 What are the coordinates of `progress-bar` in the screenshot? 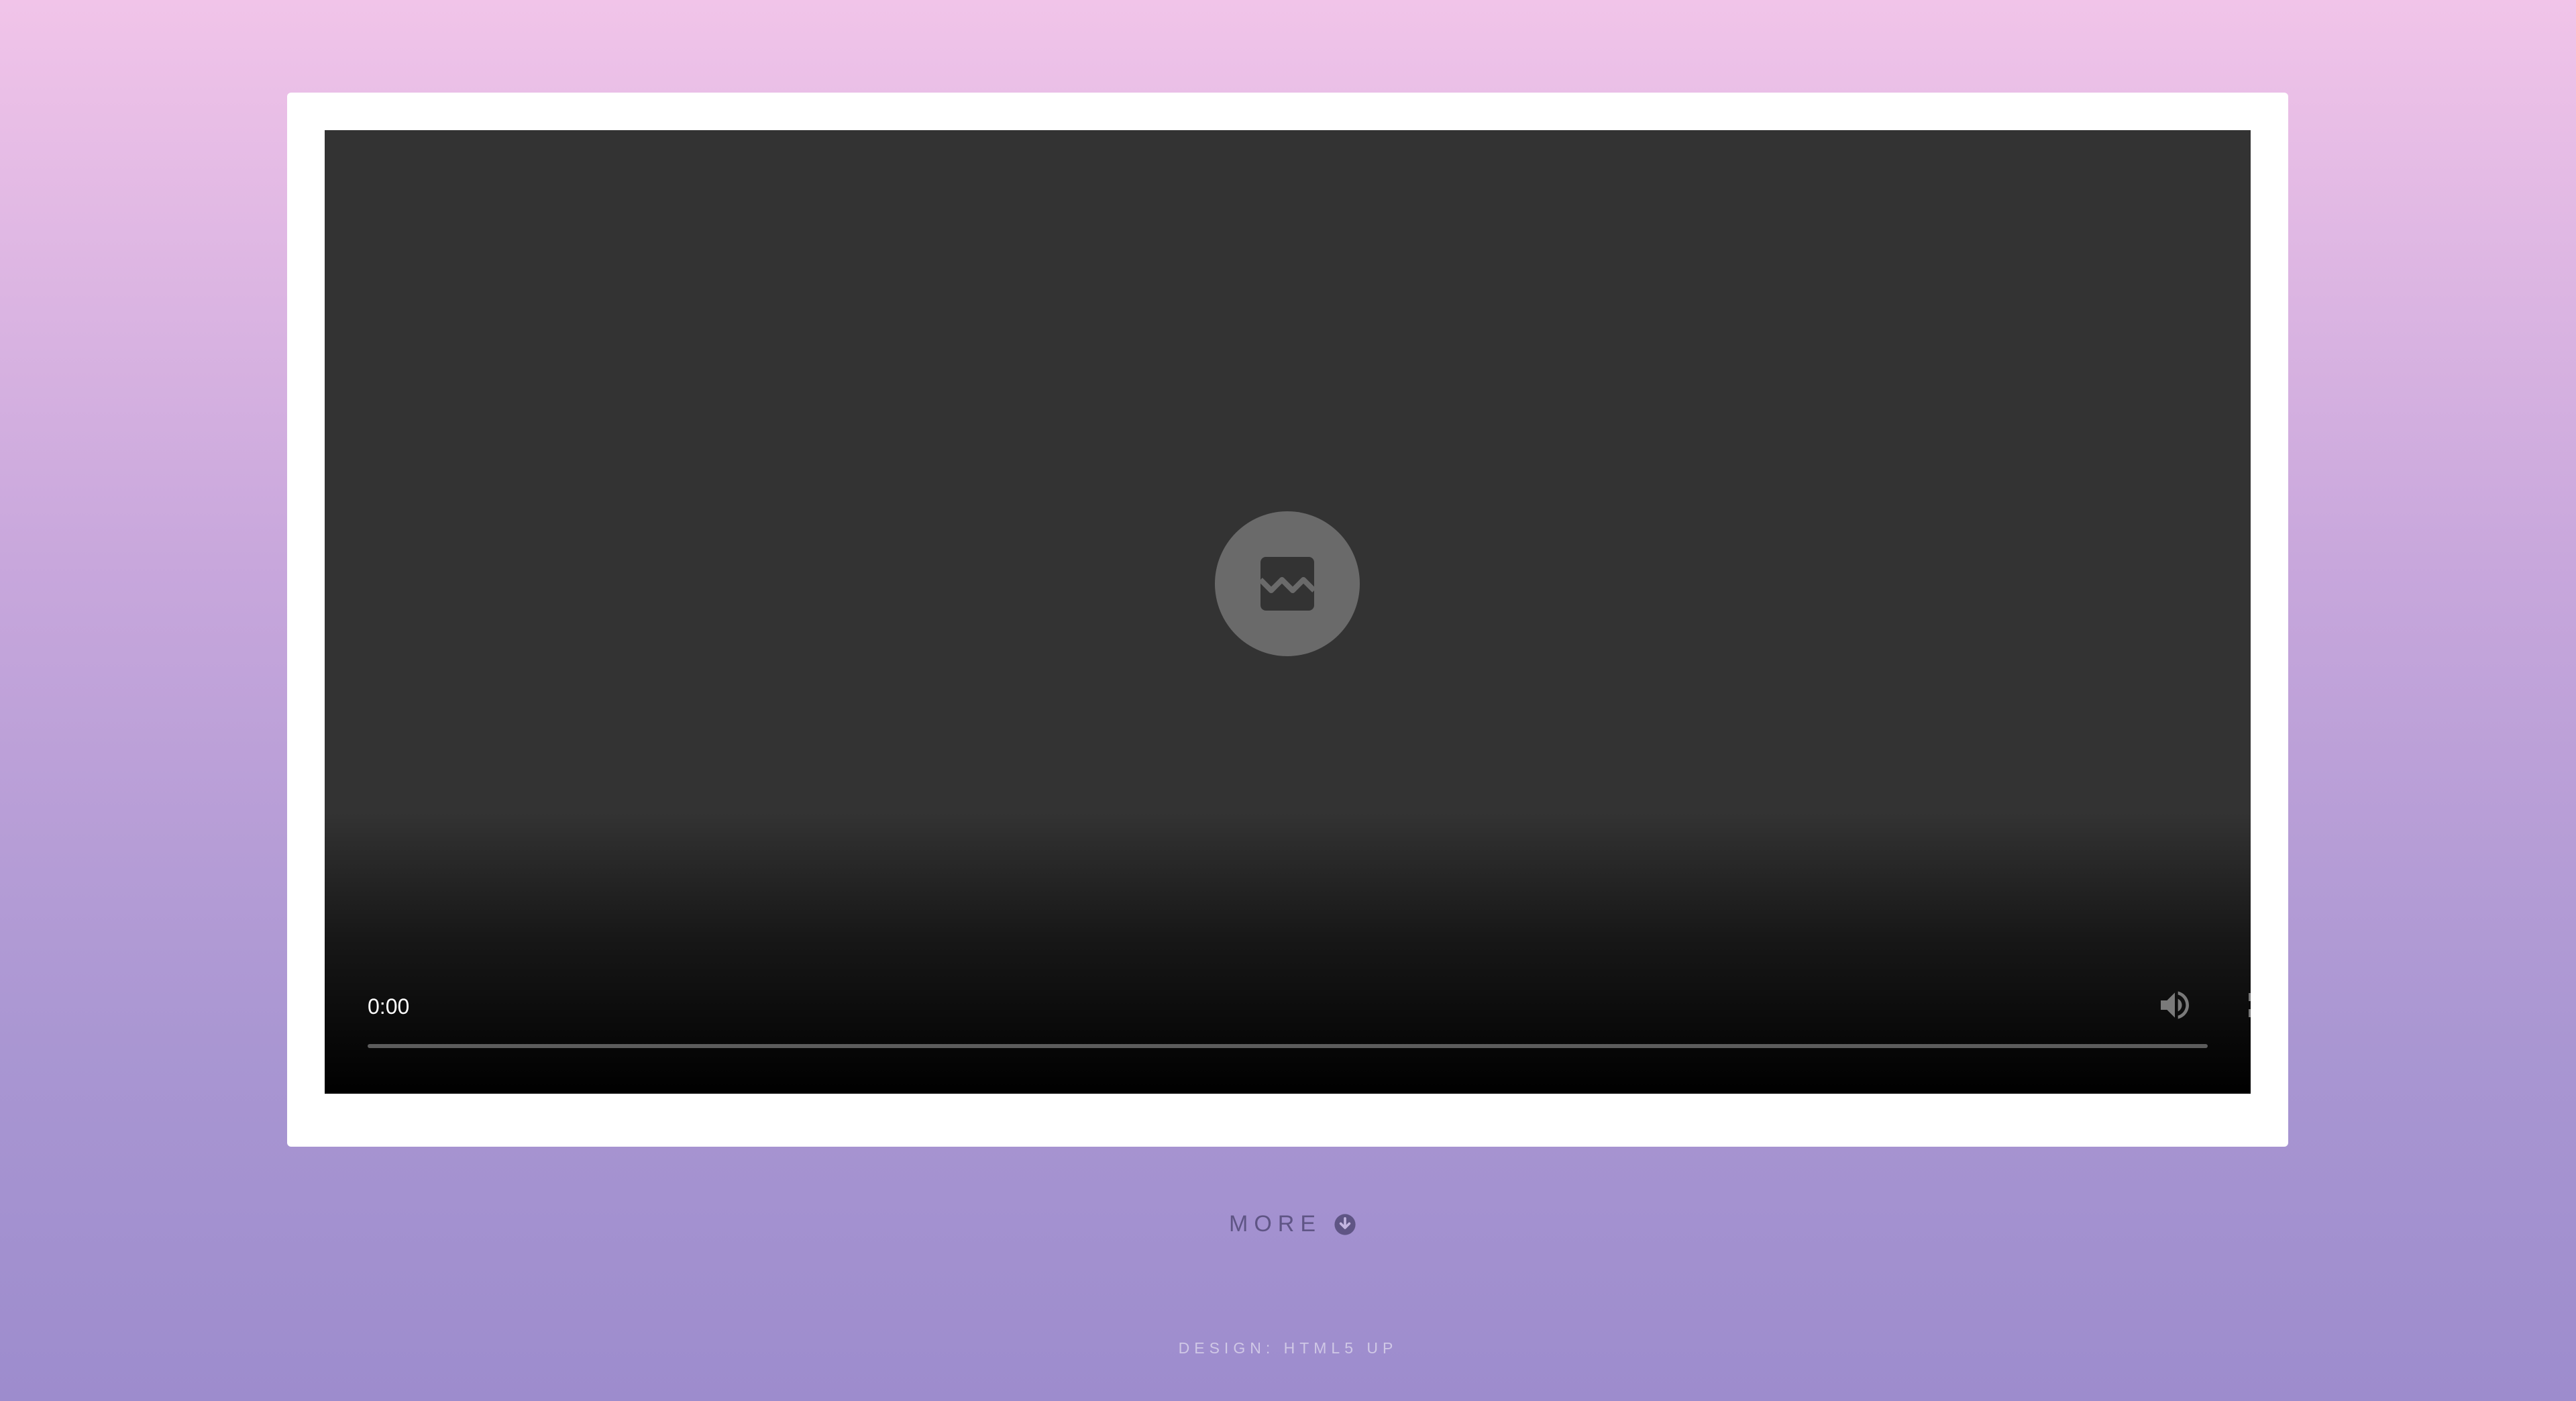 It's located at (1288, 1046).